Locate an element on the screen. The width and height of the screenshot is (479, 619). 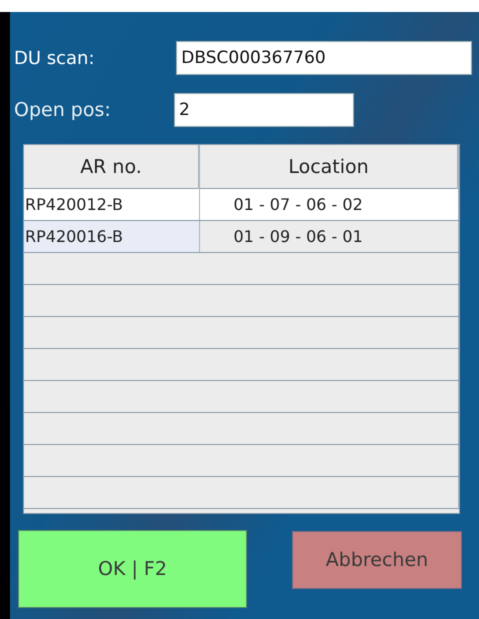
table-cell: 01 - 09 - 06 - 01 is located at coordinates (328, 236).